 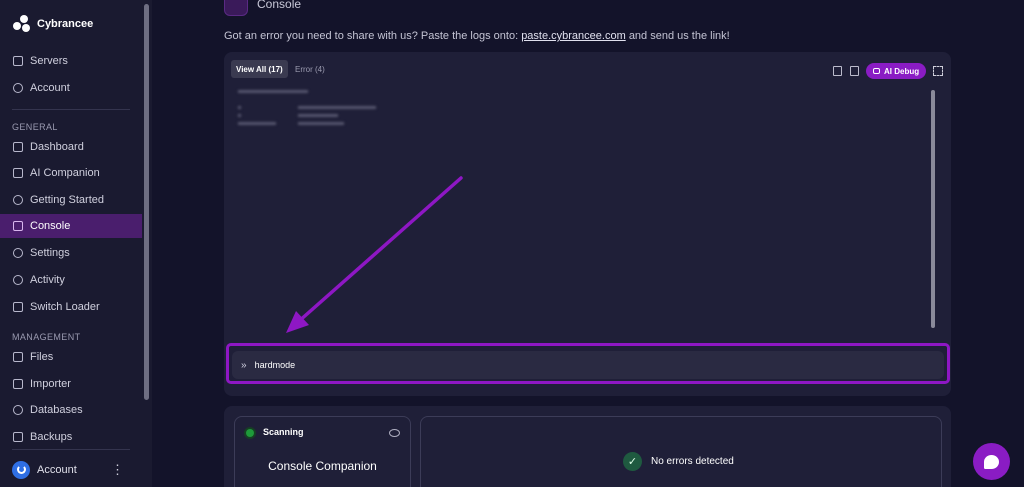 What do you see at coordinates (681, 451) in the screenshot?
I see `errors-panel: ✓ No errors detected` at bounding box center [681, 451].